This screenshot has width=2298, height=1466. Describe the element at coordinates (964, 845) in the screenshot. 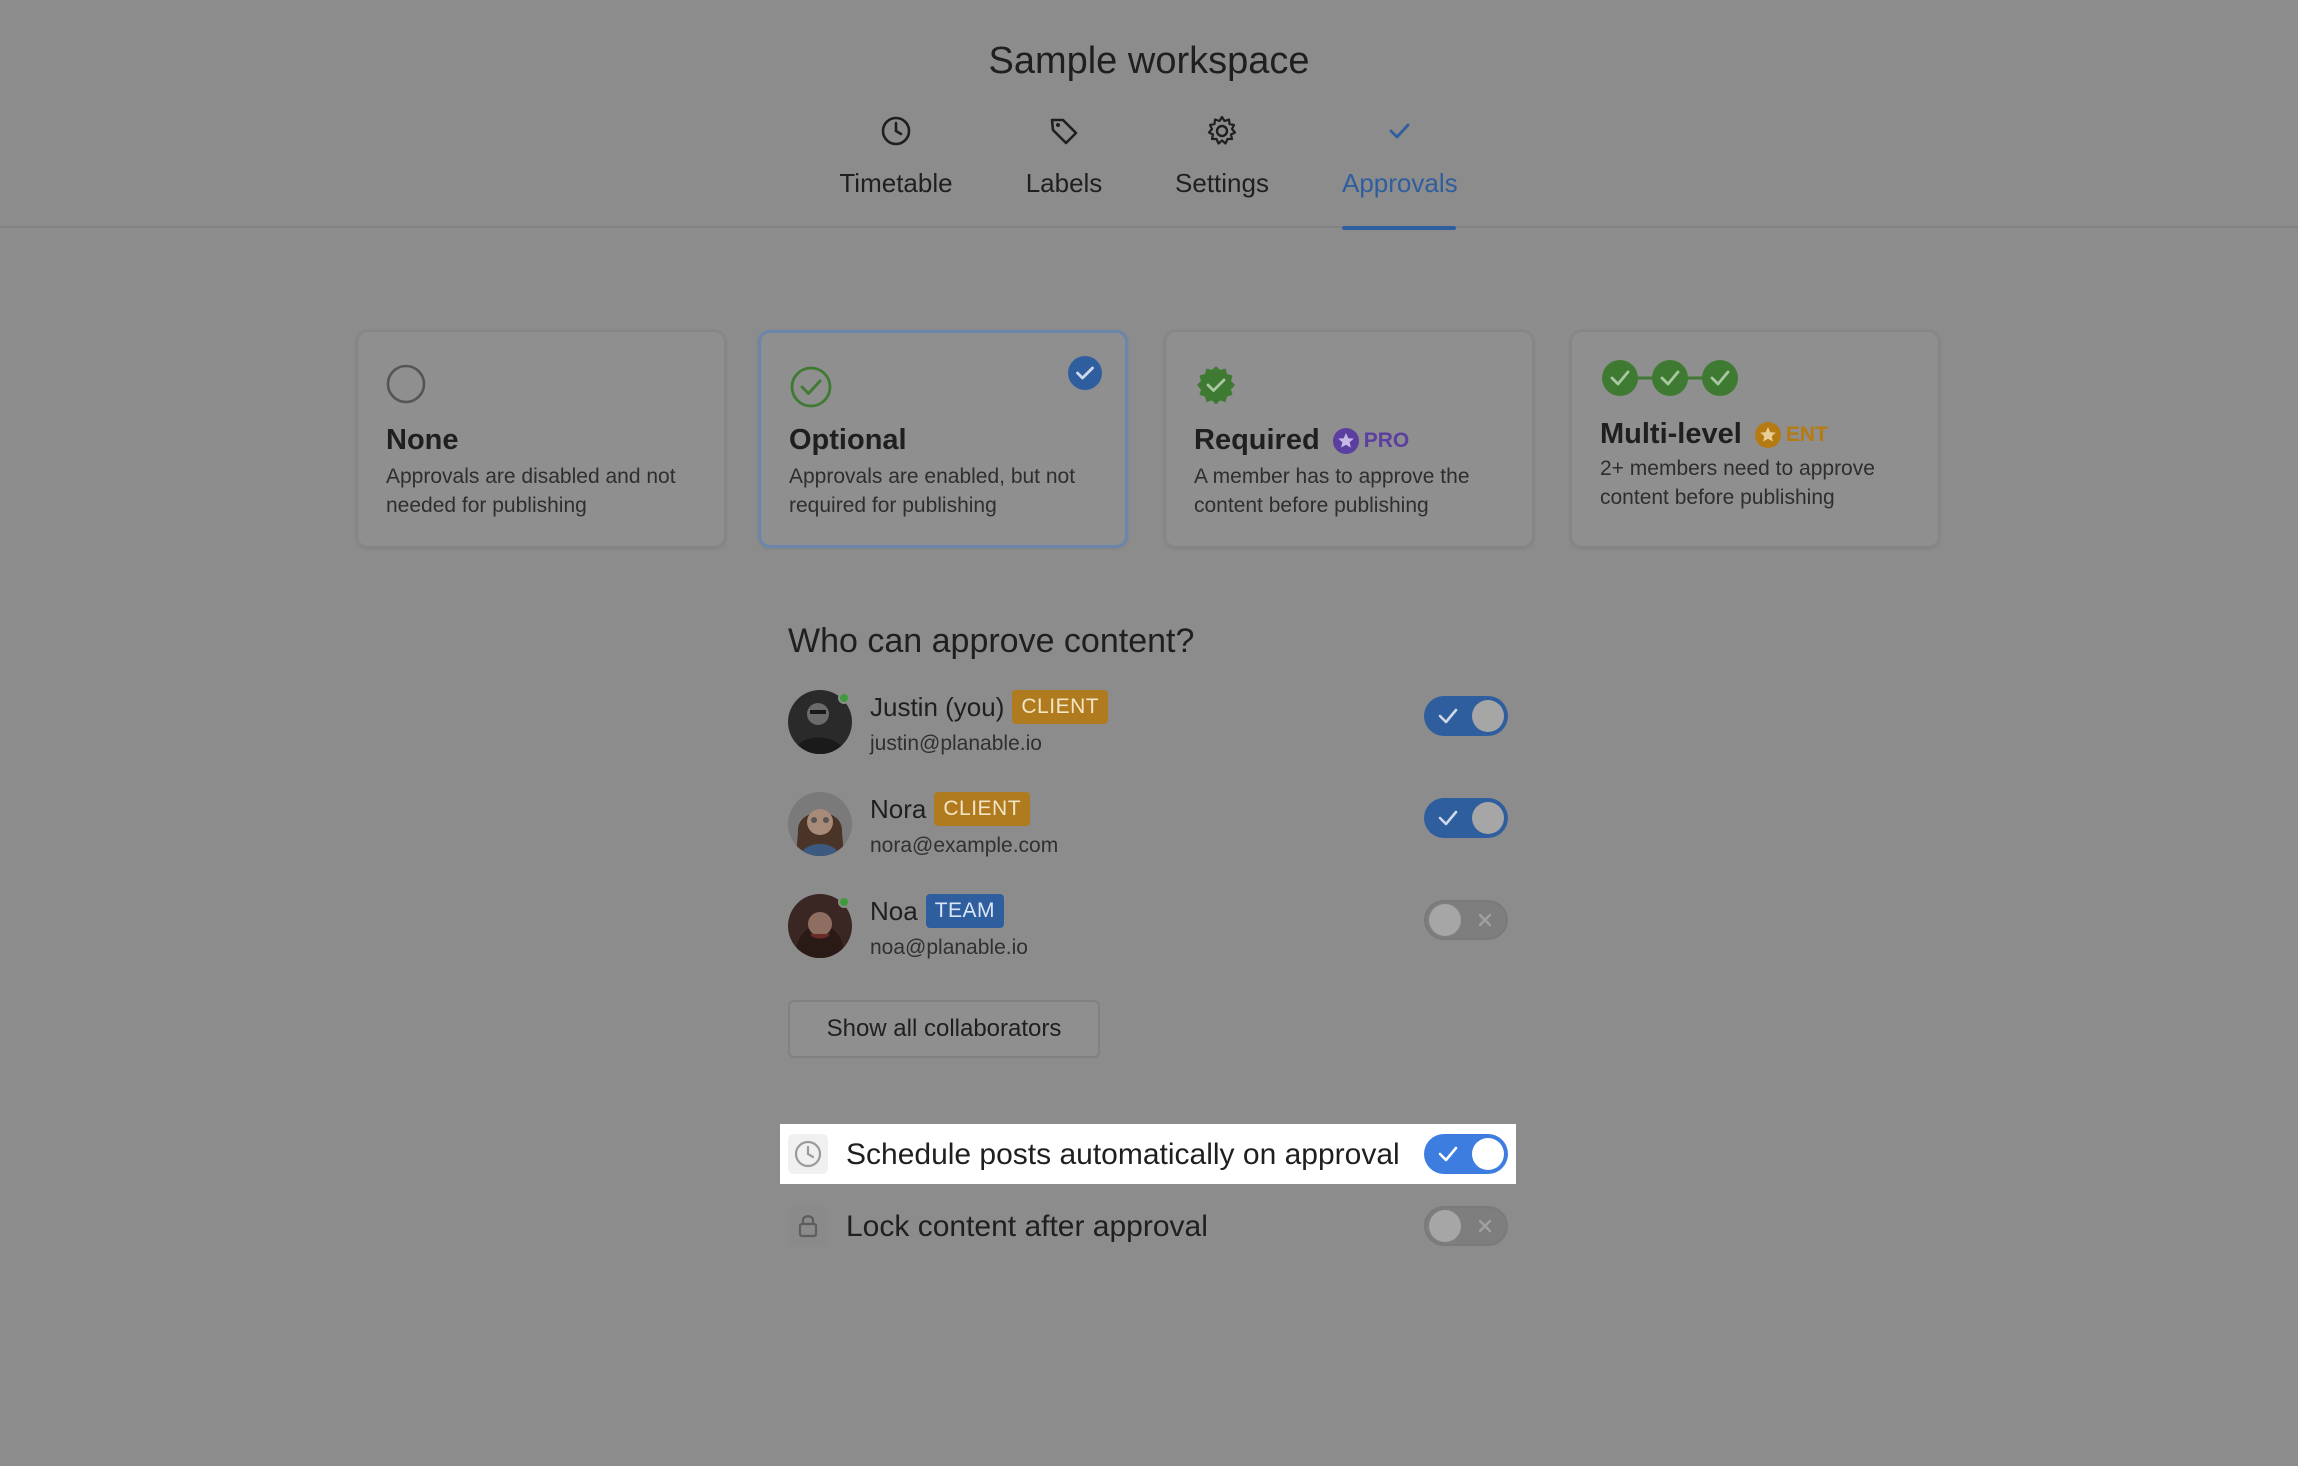

I see `approver-email: nora@example.com` at that location.